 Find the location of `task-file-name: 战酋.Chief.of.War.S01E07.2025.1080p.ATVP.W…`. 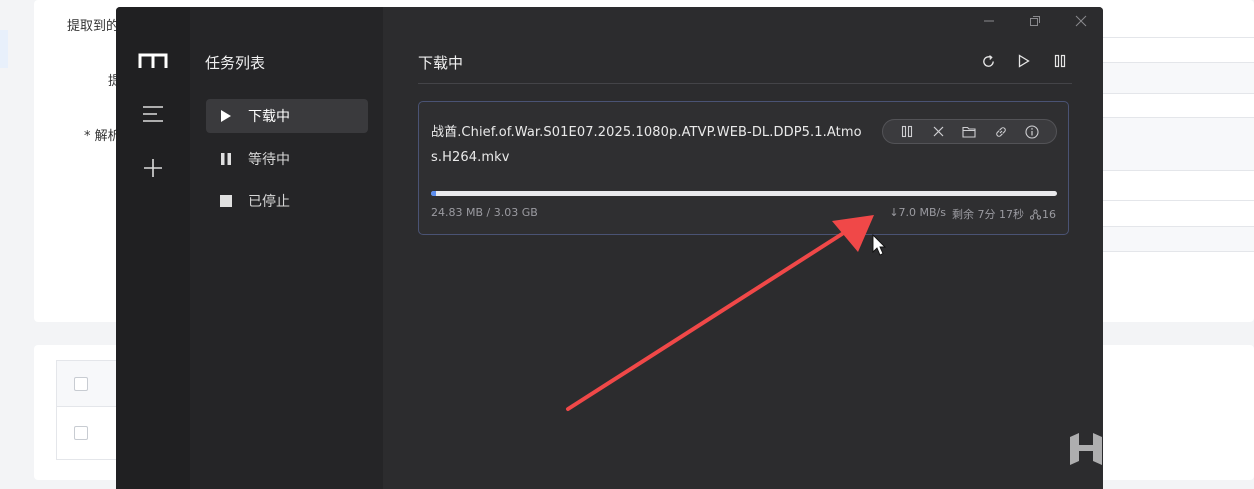

task-file-name: 战酋.Chief.of.War.S01E07.2025.1080p.ATVP.W… is located at coordinates (646, 145).